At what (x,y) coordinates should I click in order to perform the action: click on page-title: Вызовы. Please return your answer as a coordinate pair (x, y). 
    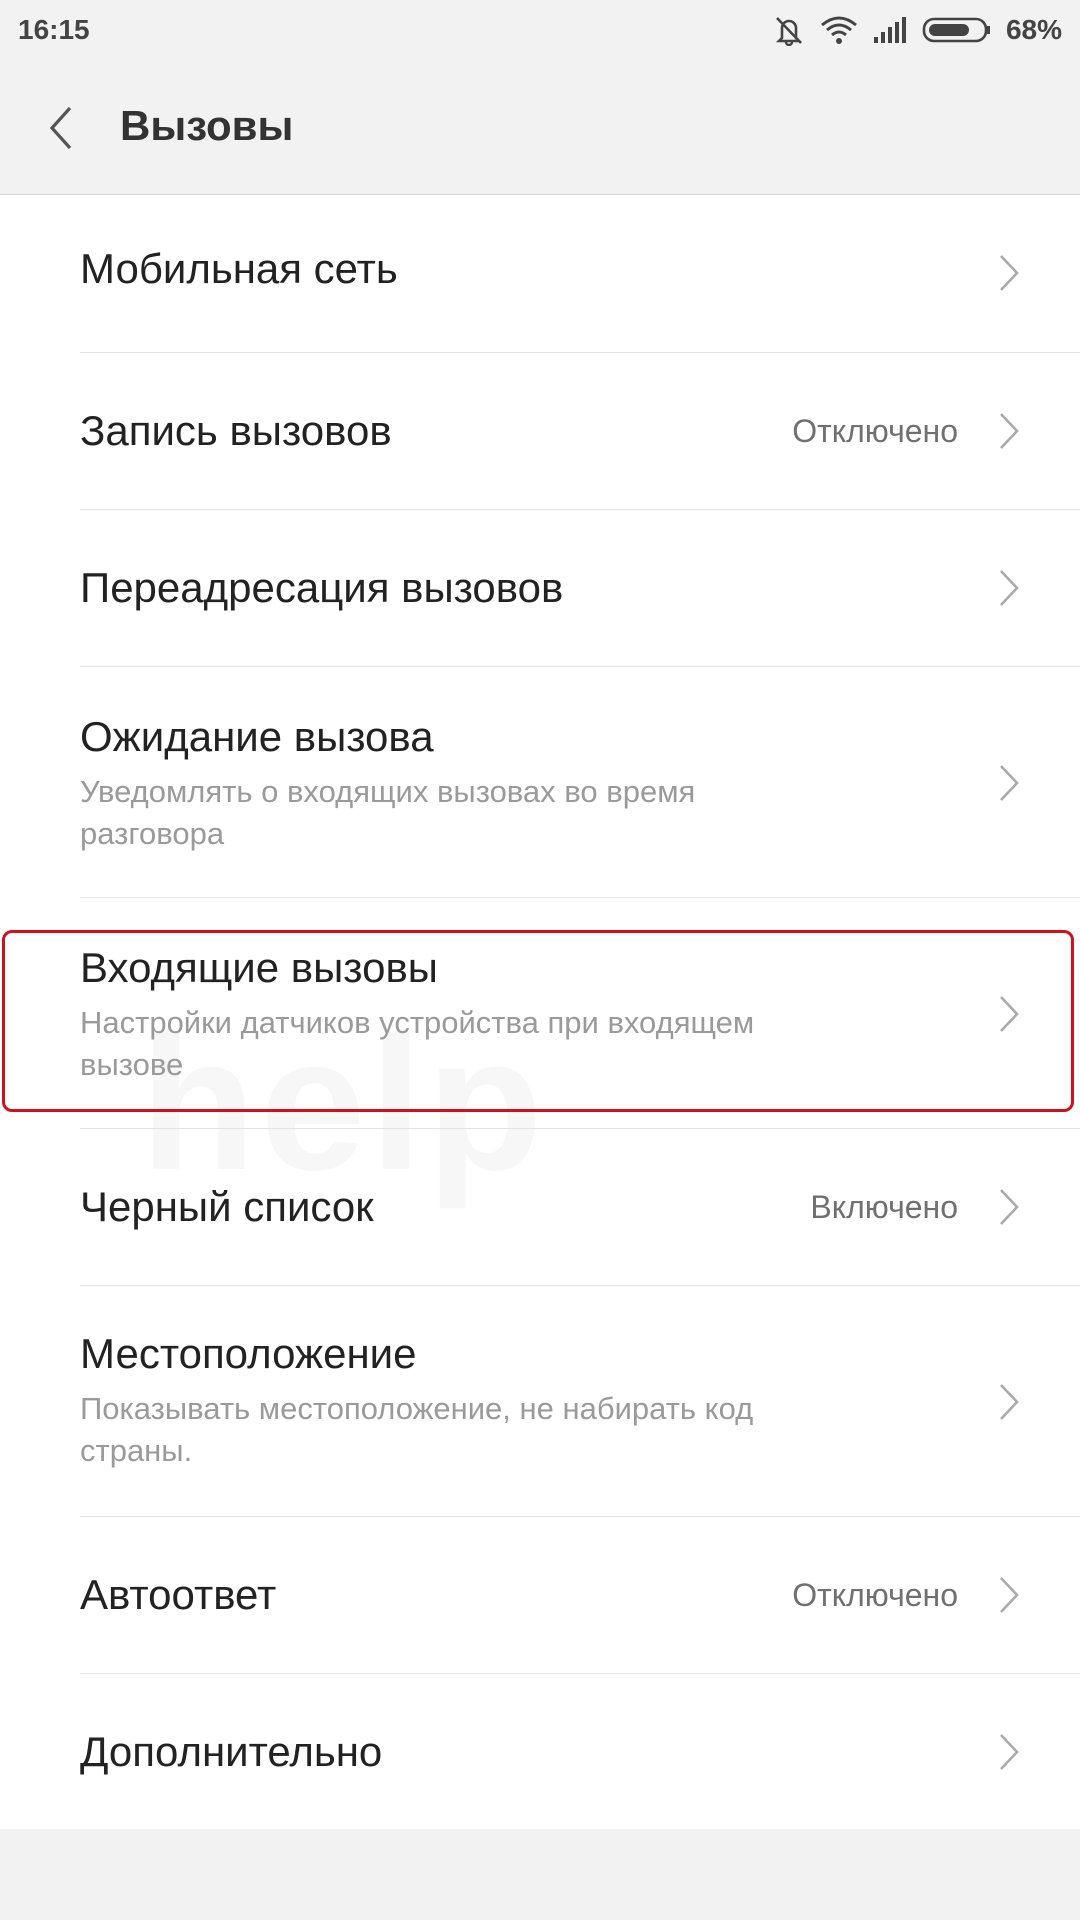
    Looking at the image, I should click on (207, 125).